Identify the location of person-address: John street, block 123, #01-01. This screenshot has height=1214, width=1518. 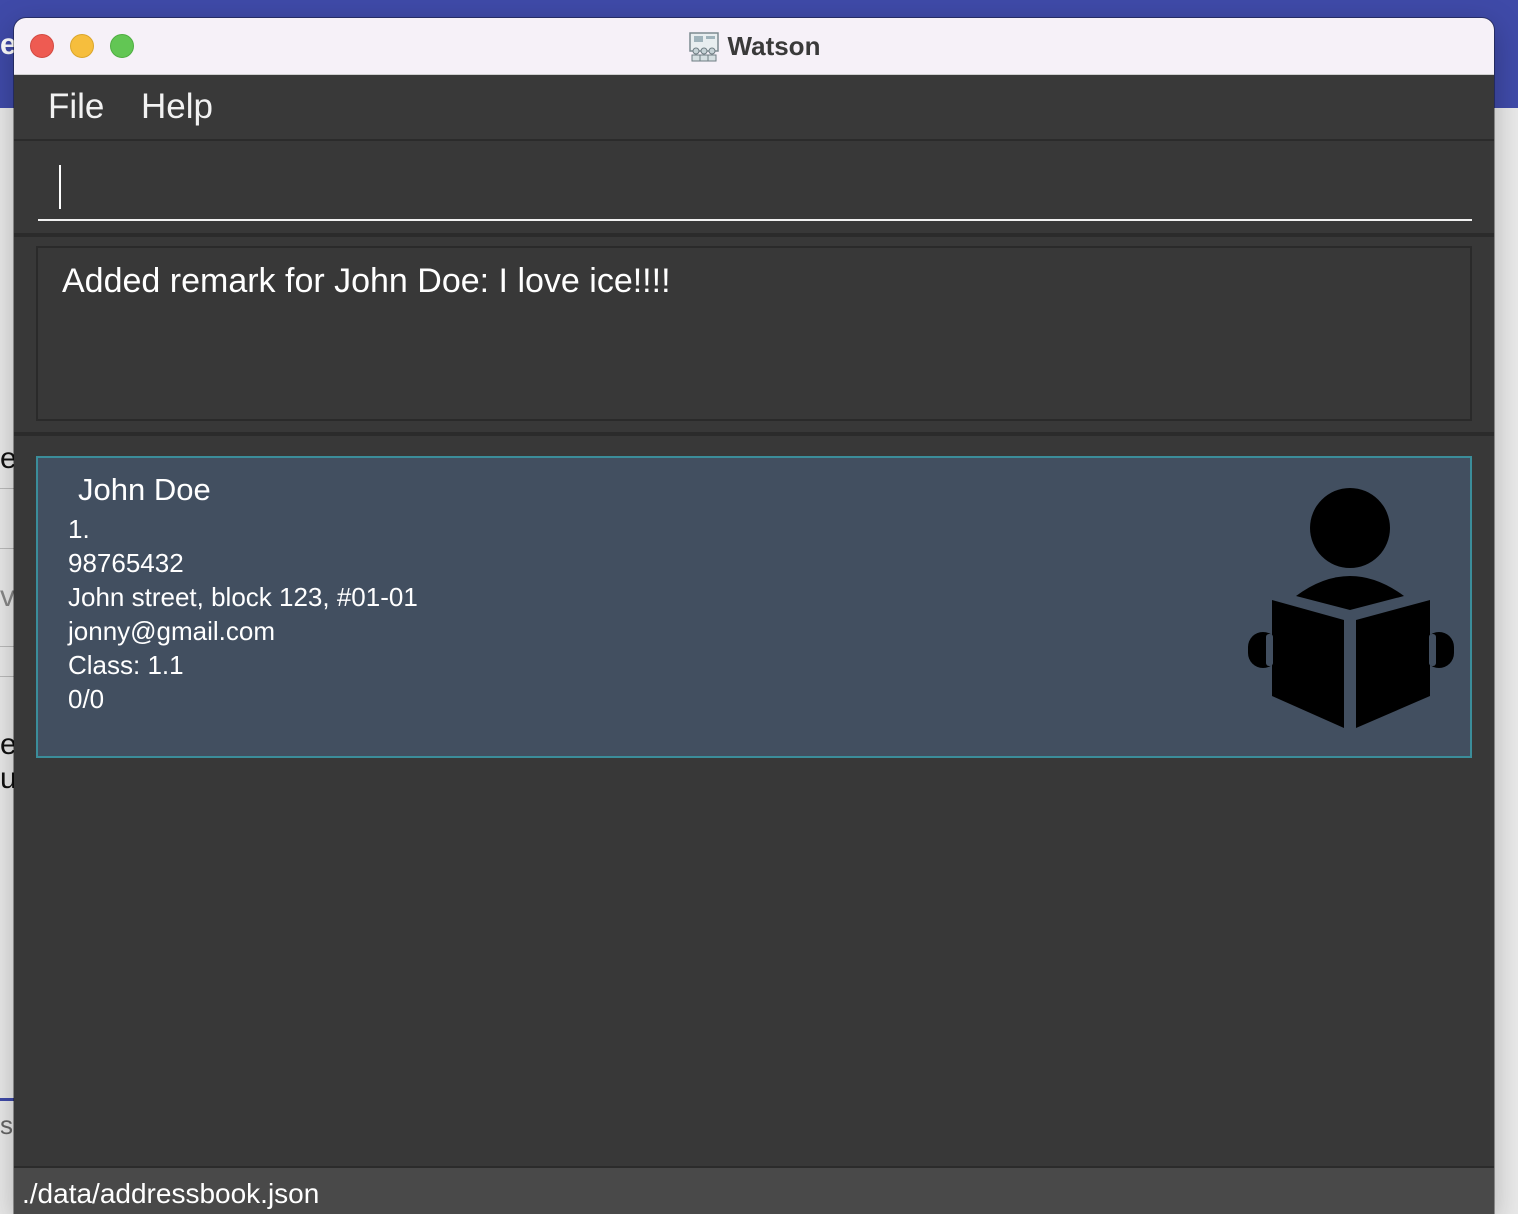
(243, 597).